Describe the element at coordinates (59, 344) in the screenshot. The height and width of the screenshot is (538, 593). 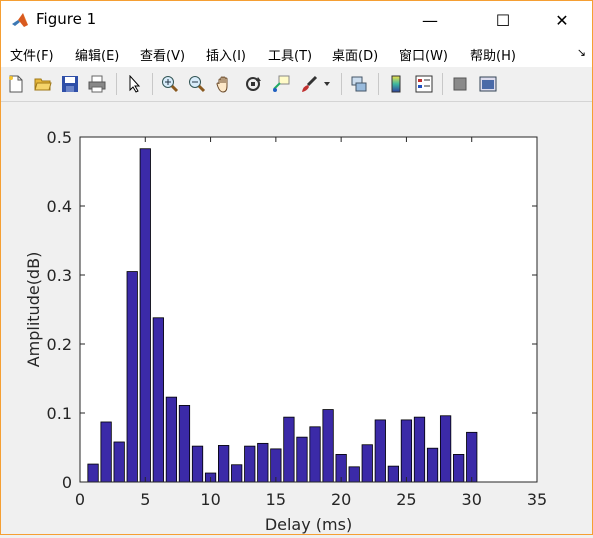
I see `y-tick-label: 0.2` at that location.